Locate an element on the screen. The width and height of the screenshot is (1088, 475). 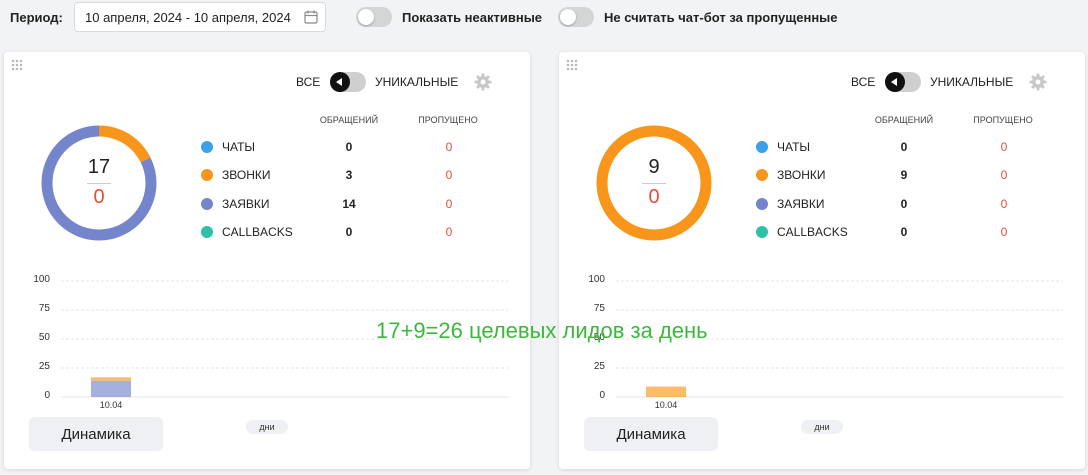
legend-row-calls: ЗВОНКИ 3 0 is located at coordinates (351, 176).